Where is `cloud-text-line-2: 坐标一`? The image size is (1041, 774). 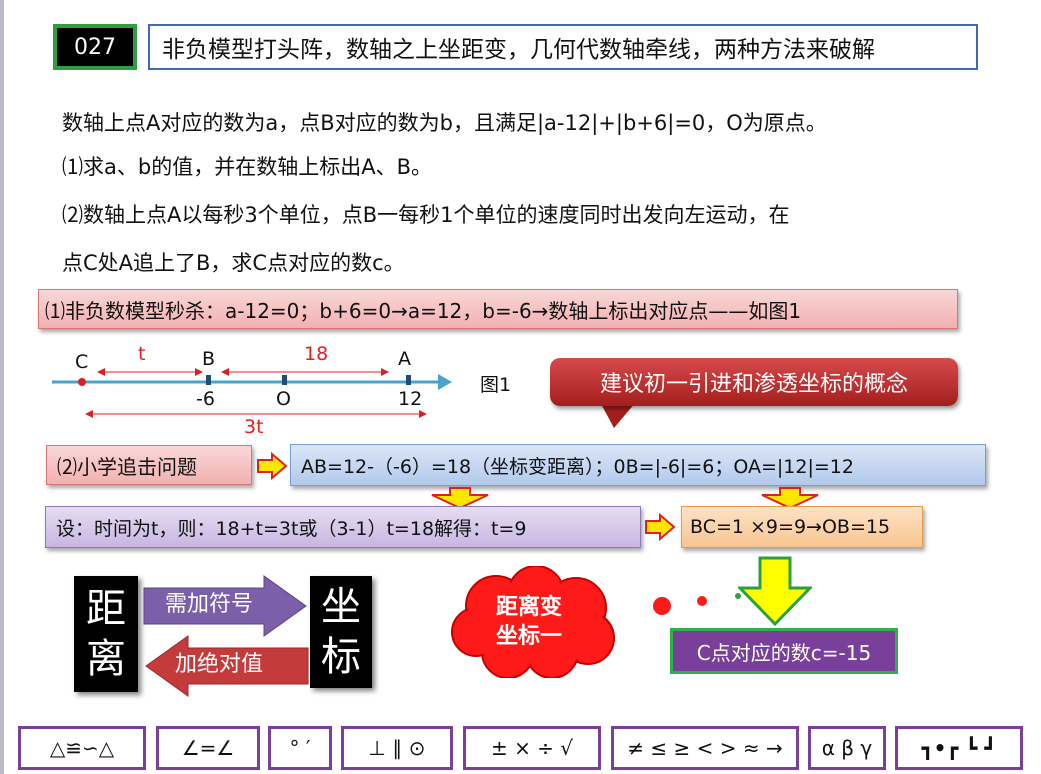
cloud-text-line-2: 坐标一 is located at coordinates (529, 636).